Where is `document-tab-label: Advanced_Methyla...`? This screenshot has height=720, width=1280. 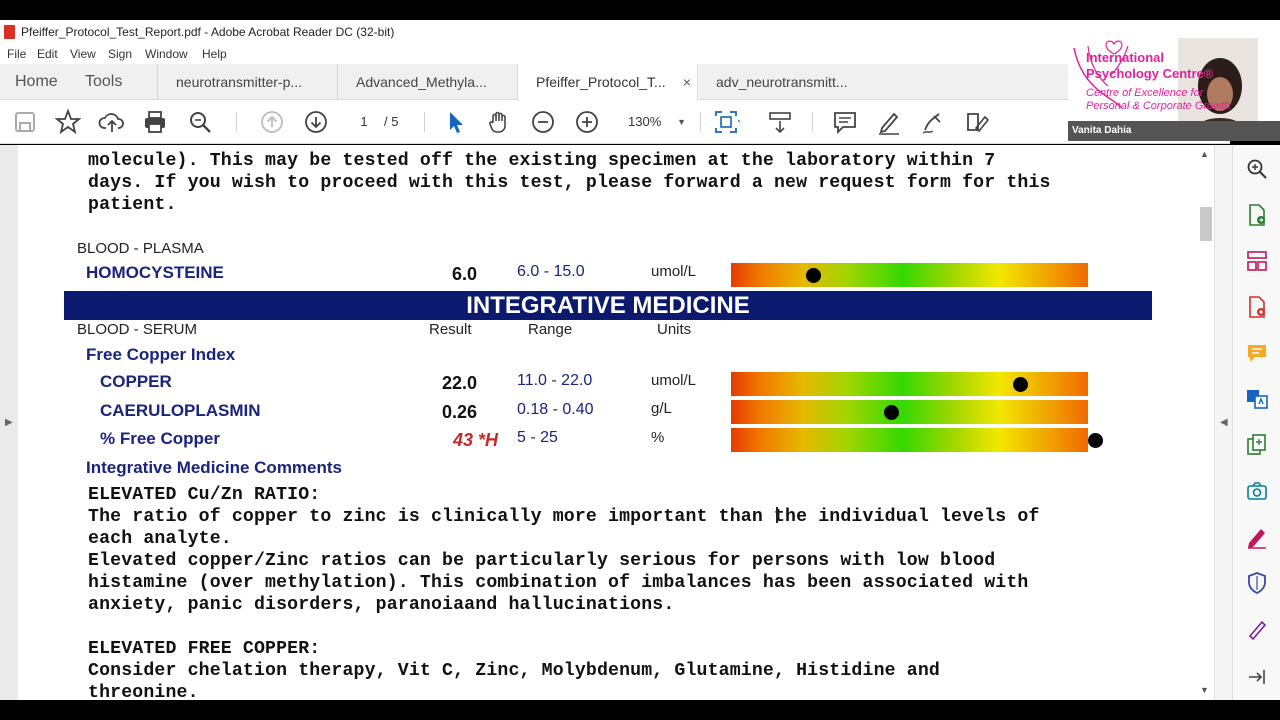
document-tab-label: Advanced_Methyla... is located at coordinates (421, 82).